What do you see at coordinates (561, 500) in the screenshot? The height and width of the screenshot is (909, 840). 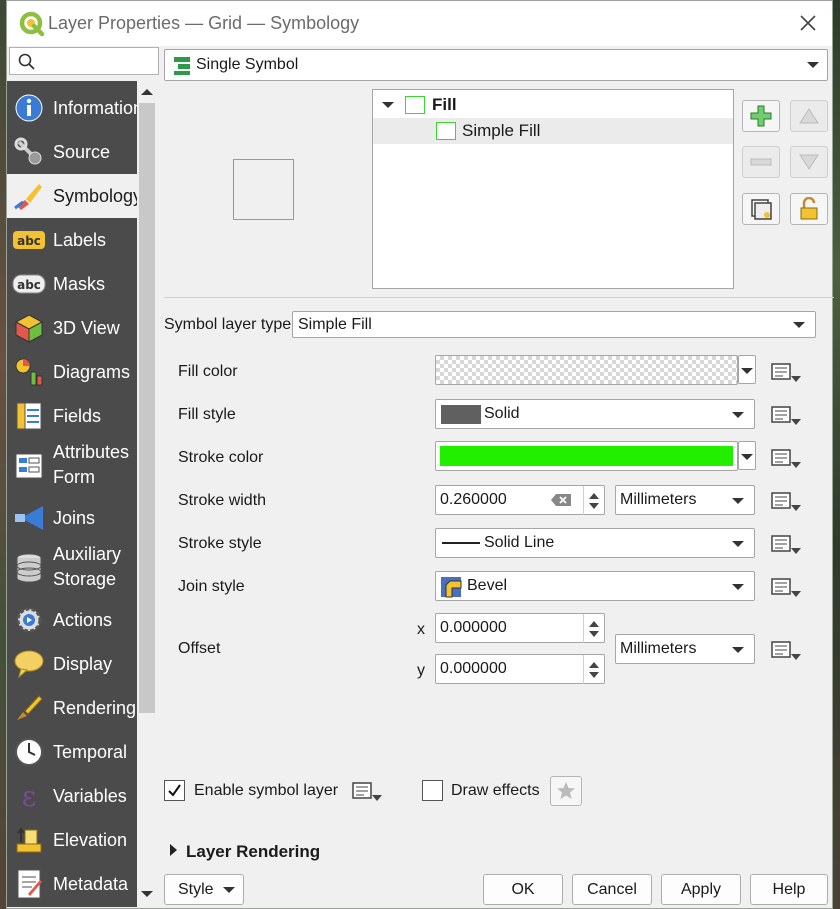 I see `clear-icon` at bounding box center [561, 500].